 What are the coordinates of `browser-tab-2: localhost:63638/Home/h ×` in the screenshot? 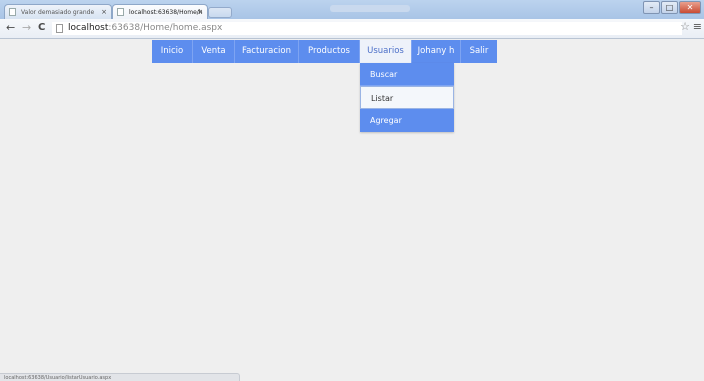 It's located at (160, 11).